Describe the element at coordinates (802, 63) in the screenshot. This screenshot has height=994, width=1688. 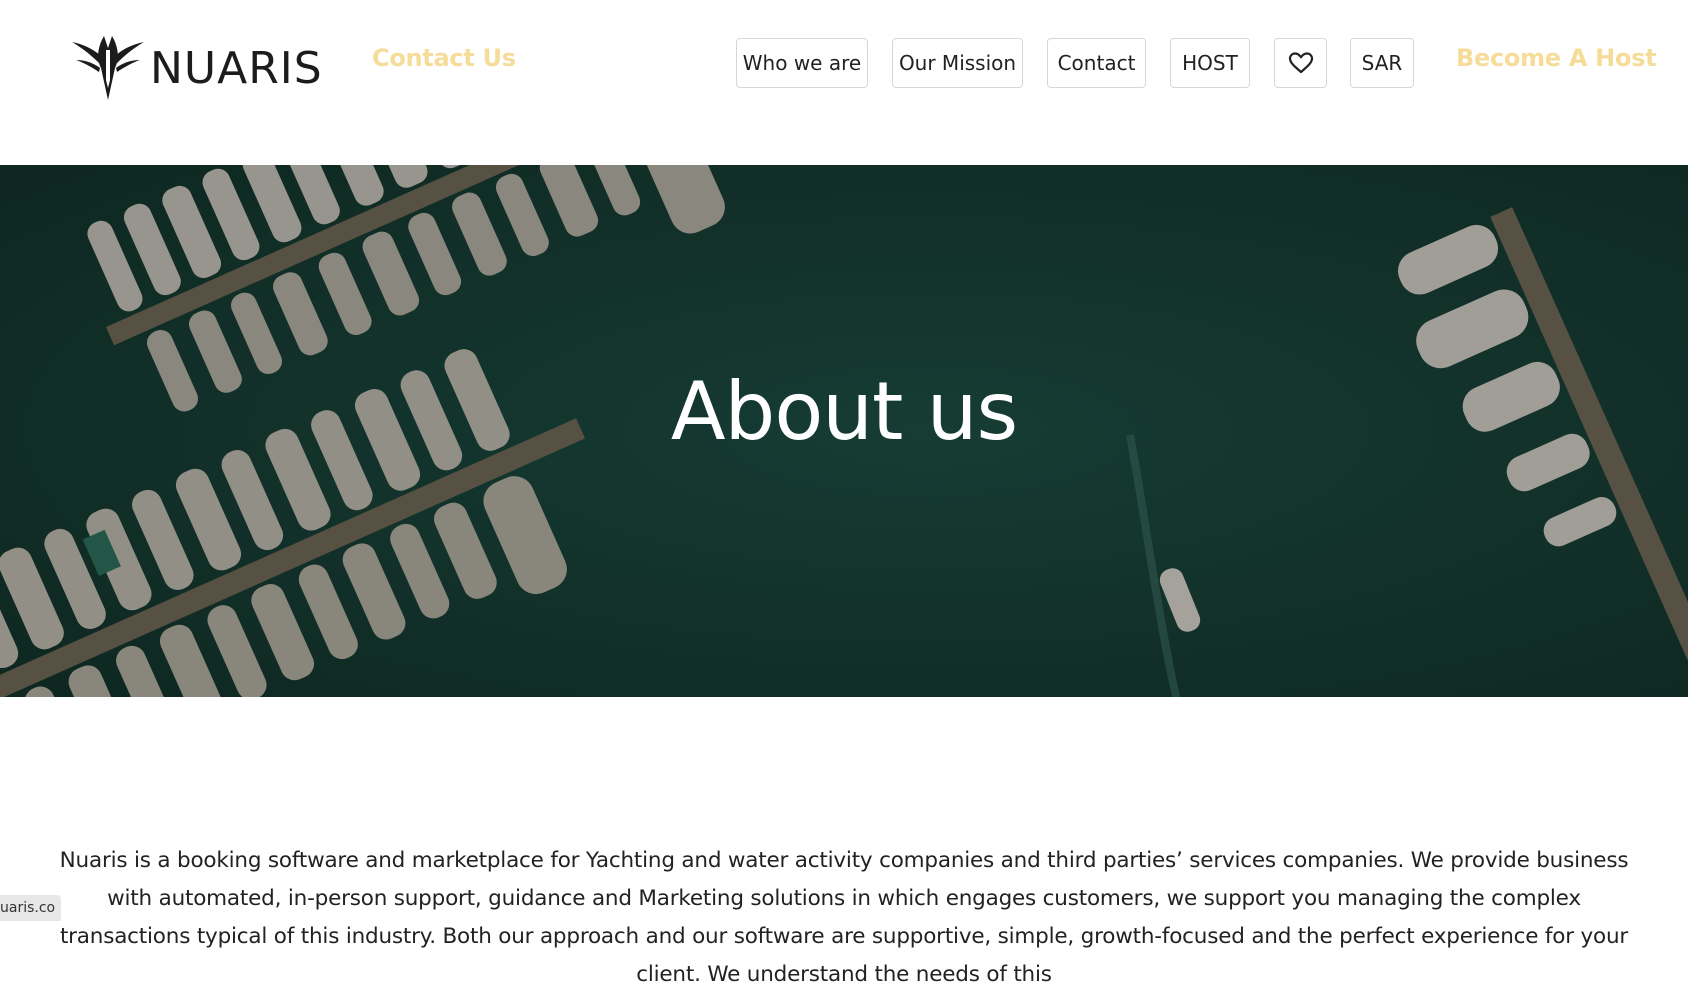
I see `nav-who-we-are-button: Who we are` at that location.